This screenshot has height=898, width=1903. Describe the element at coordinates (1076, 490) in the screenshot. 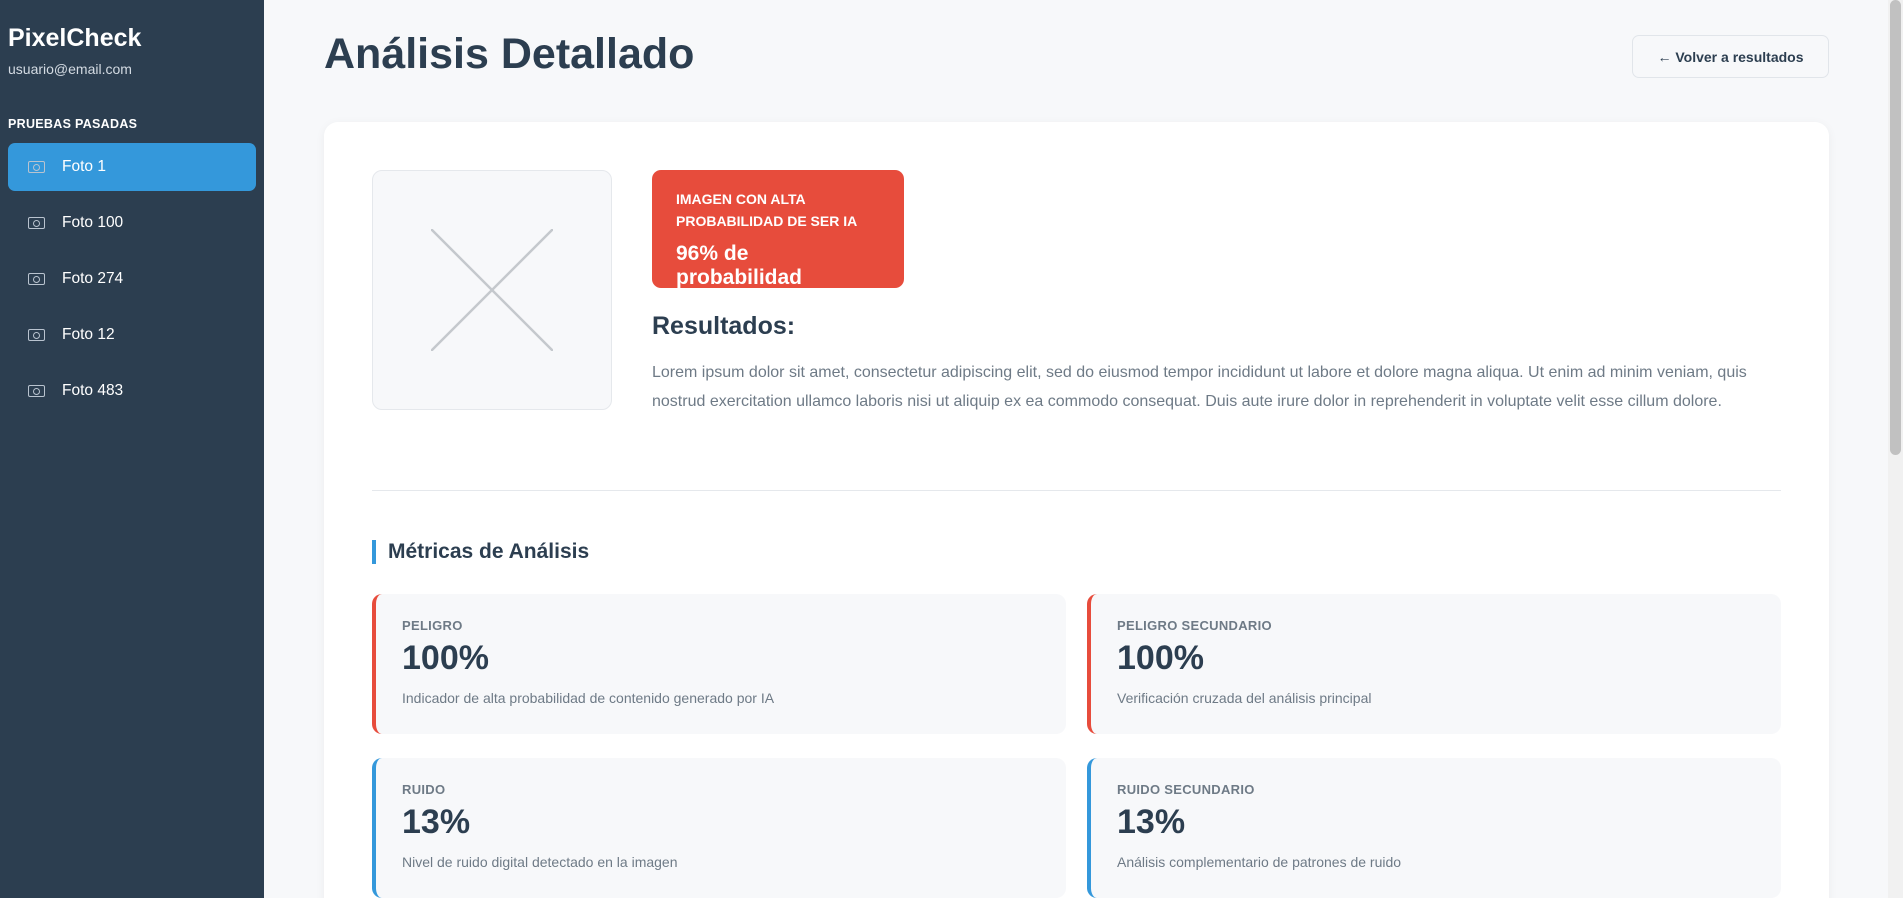

I see `divider` at that location.